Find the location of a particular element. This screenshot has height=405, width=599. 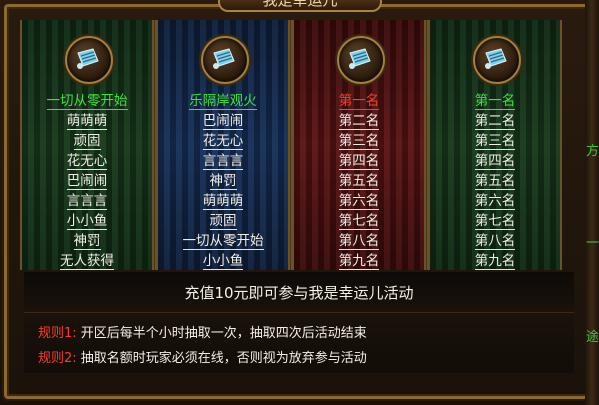

column-1: 一切从零开始 萌萌萌 顽固 花无心 巴闹闹 言言言 小小鱼 神罚 无人获得 is located at coordinates (87, 145).